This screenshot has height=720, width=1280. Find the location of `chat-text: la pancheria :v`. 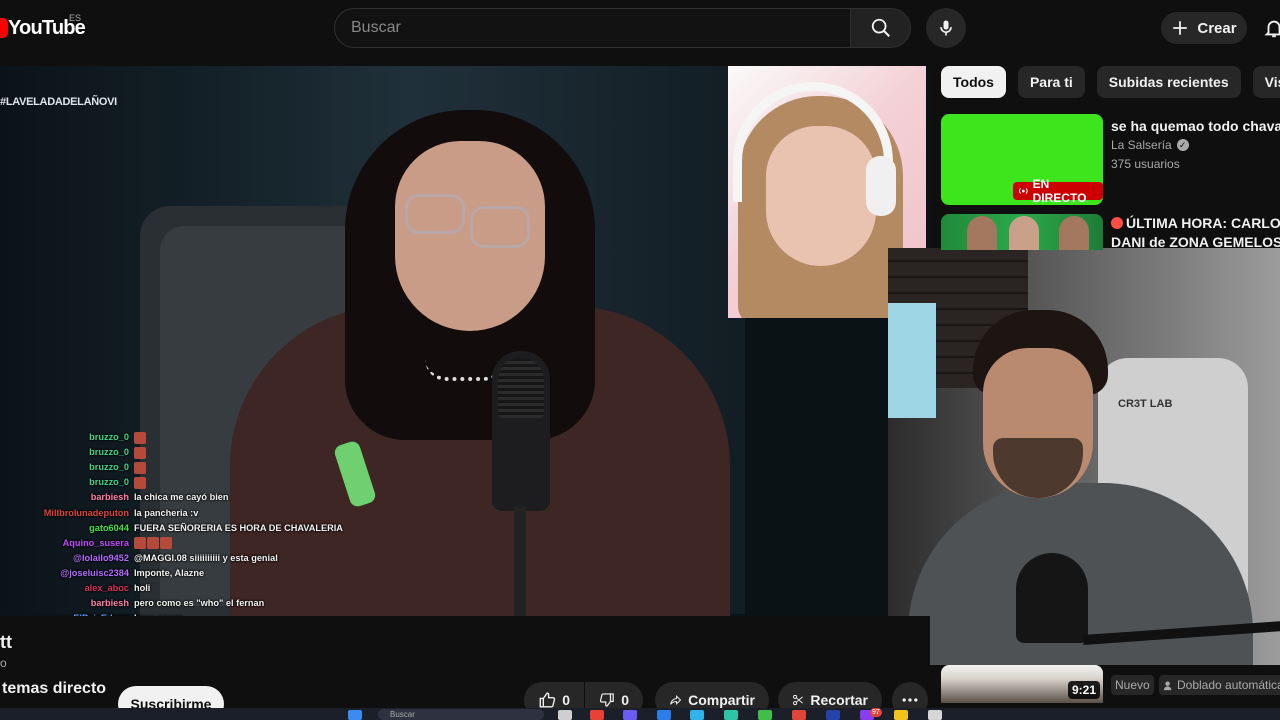

chat-text: la pancheria :v is located at coordinates (166, 513).